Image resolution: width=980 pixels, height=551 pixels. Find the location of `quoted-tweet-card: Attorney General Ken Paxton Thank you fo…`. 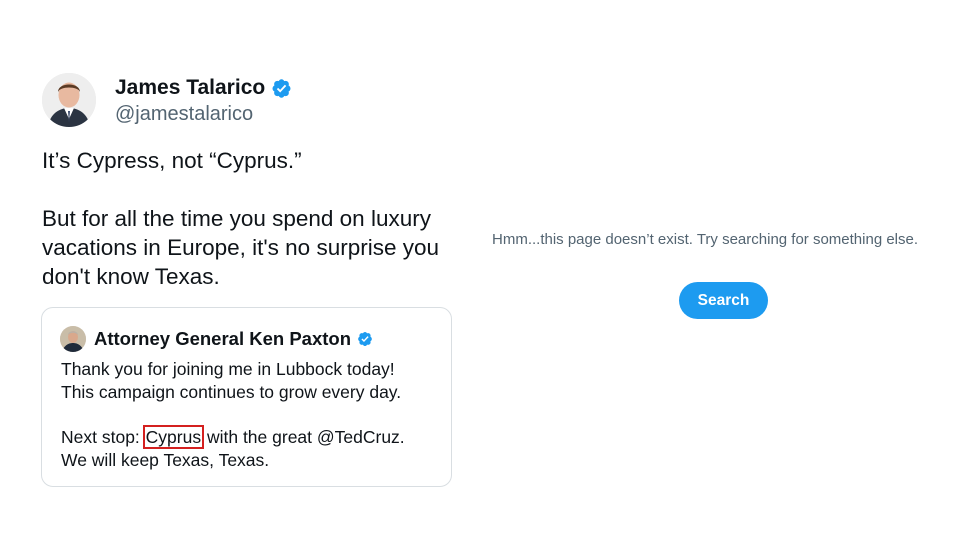

quoted-tweet-card: Attorney General Ken Paxton Thank you fo… is located at coordinates (246, 397).